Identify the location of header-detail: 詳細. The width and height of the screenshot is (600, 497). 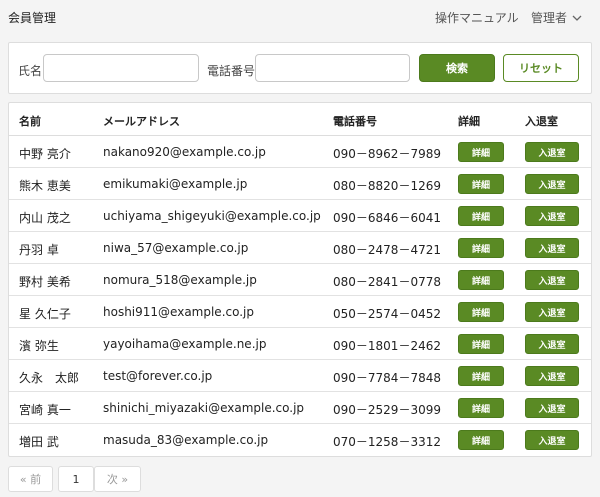
(469, 121).